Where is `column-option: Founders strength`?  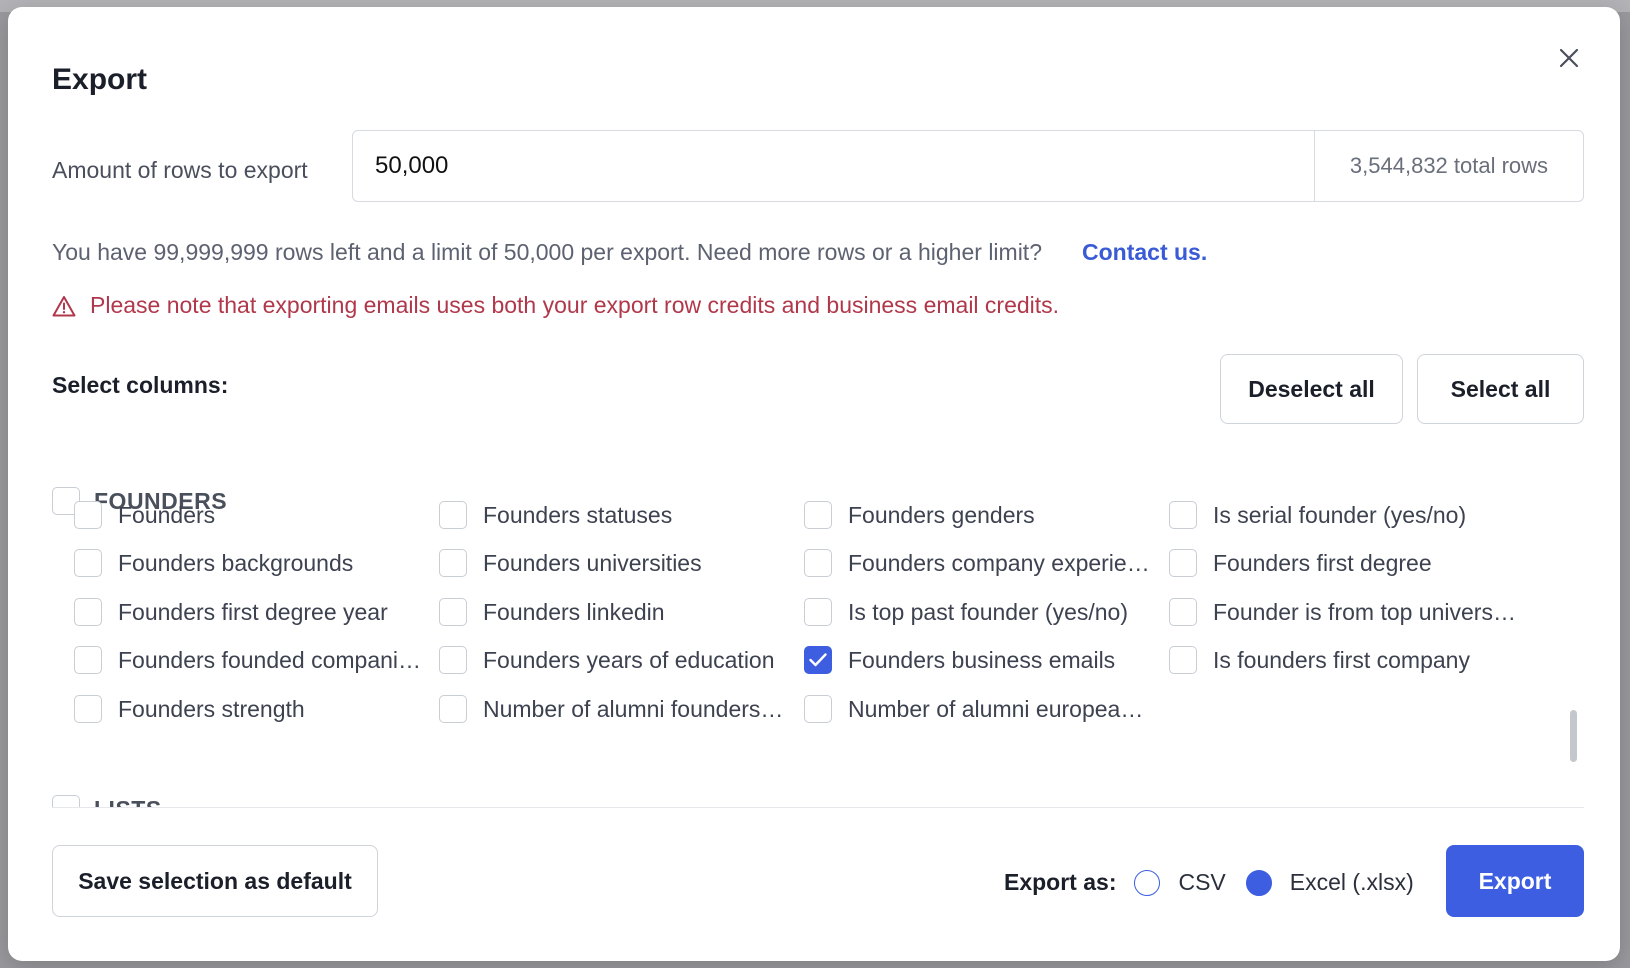
column-option: Founders strength is located at coordinates (254, 709).